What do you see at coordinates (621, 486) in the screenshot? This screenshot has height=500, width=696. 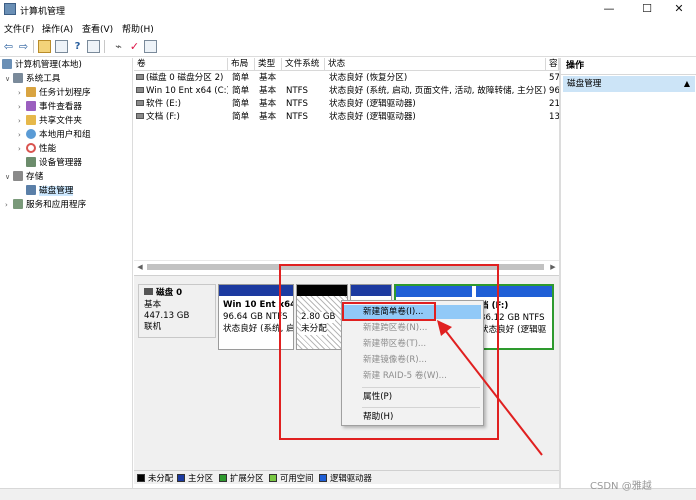 I see `watermark: CSDN @雅越` at bounding box center [621, 486].